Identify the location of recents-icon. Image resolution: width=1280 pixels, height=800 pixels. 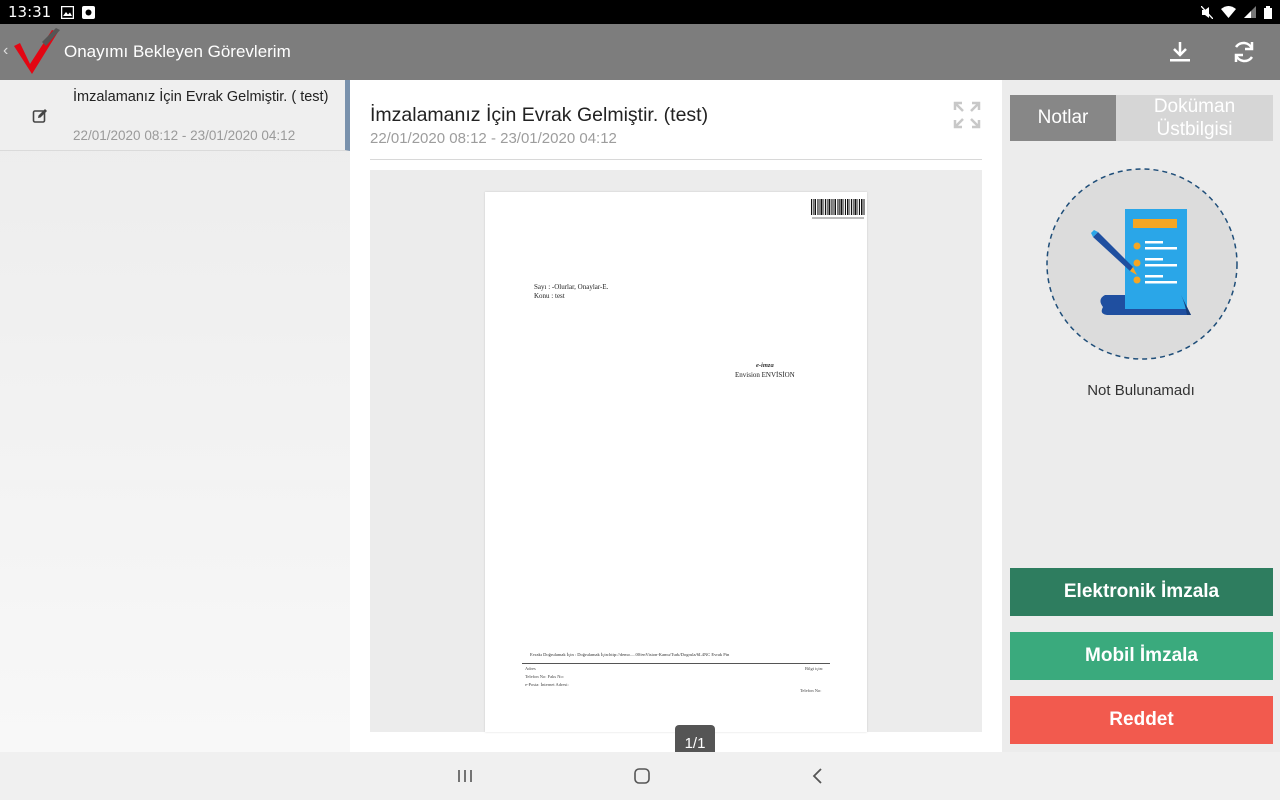
(465, 776).